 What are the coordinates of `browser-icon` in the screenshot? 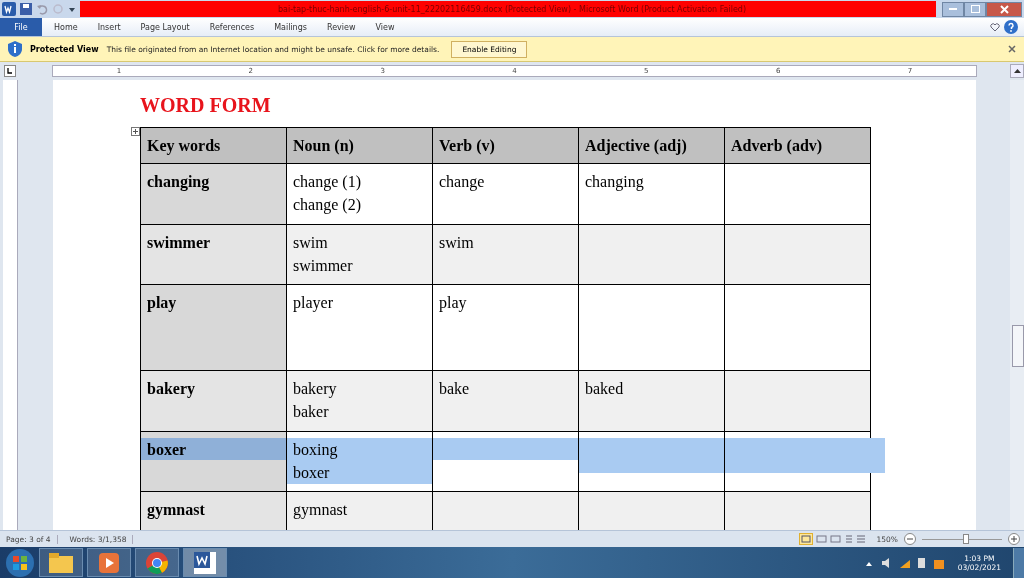 It's located at (157, 562).